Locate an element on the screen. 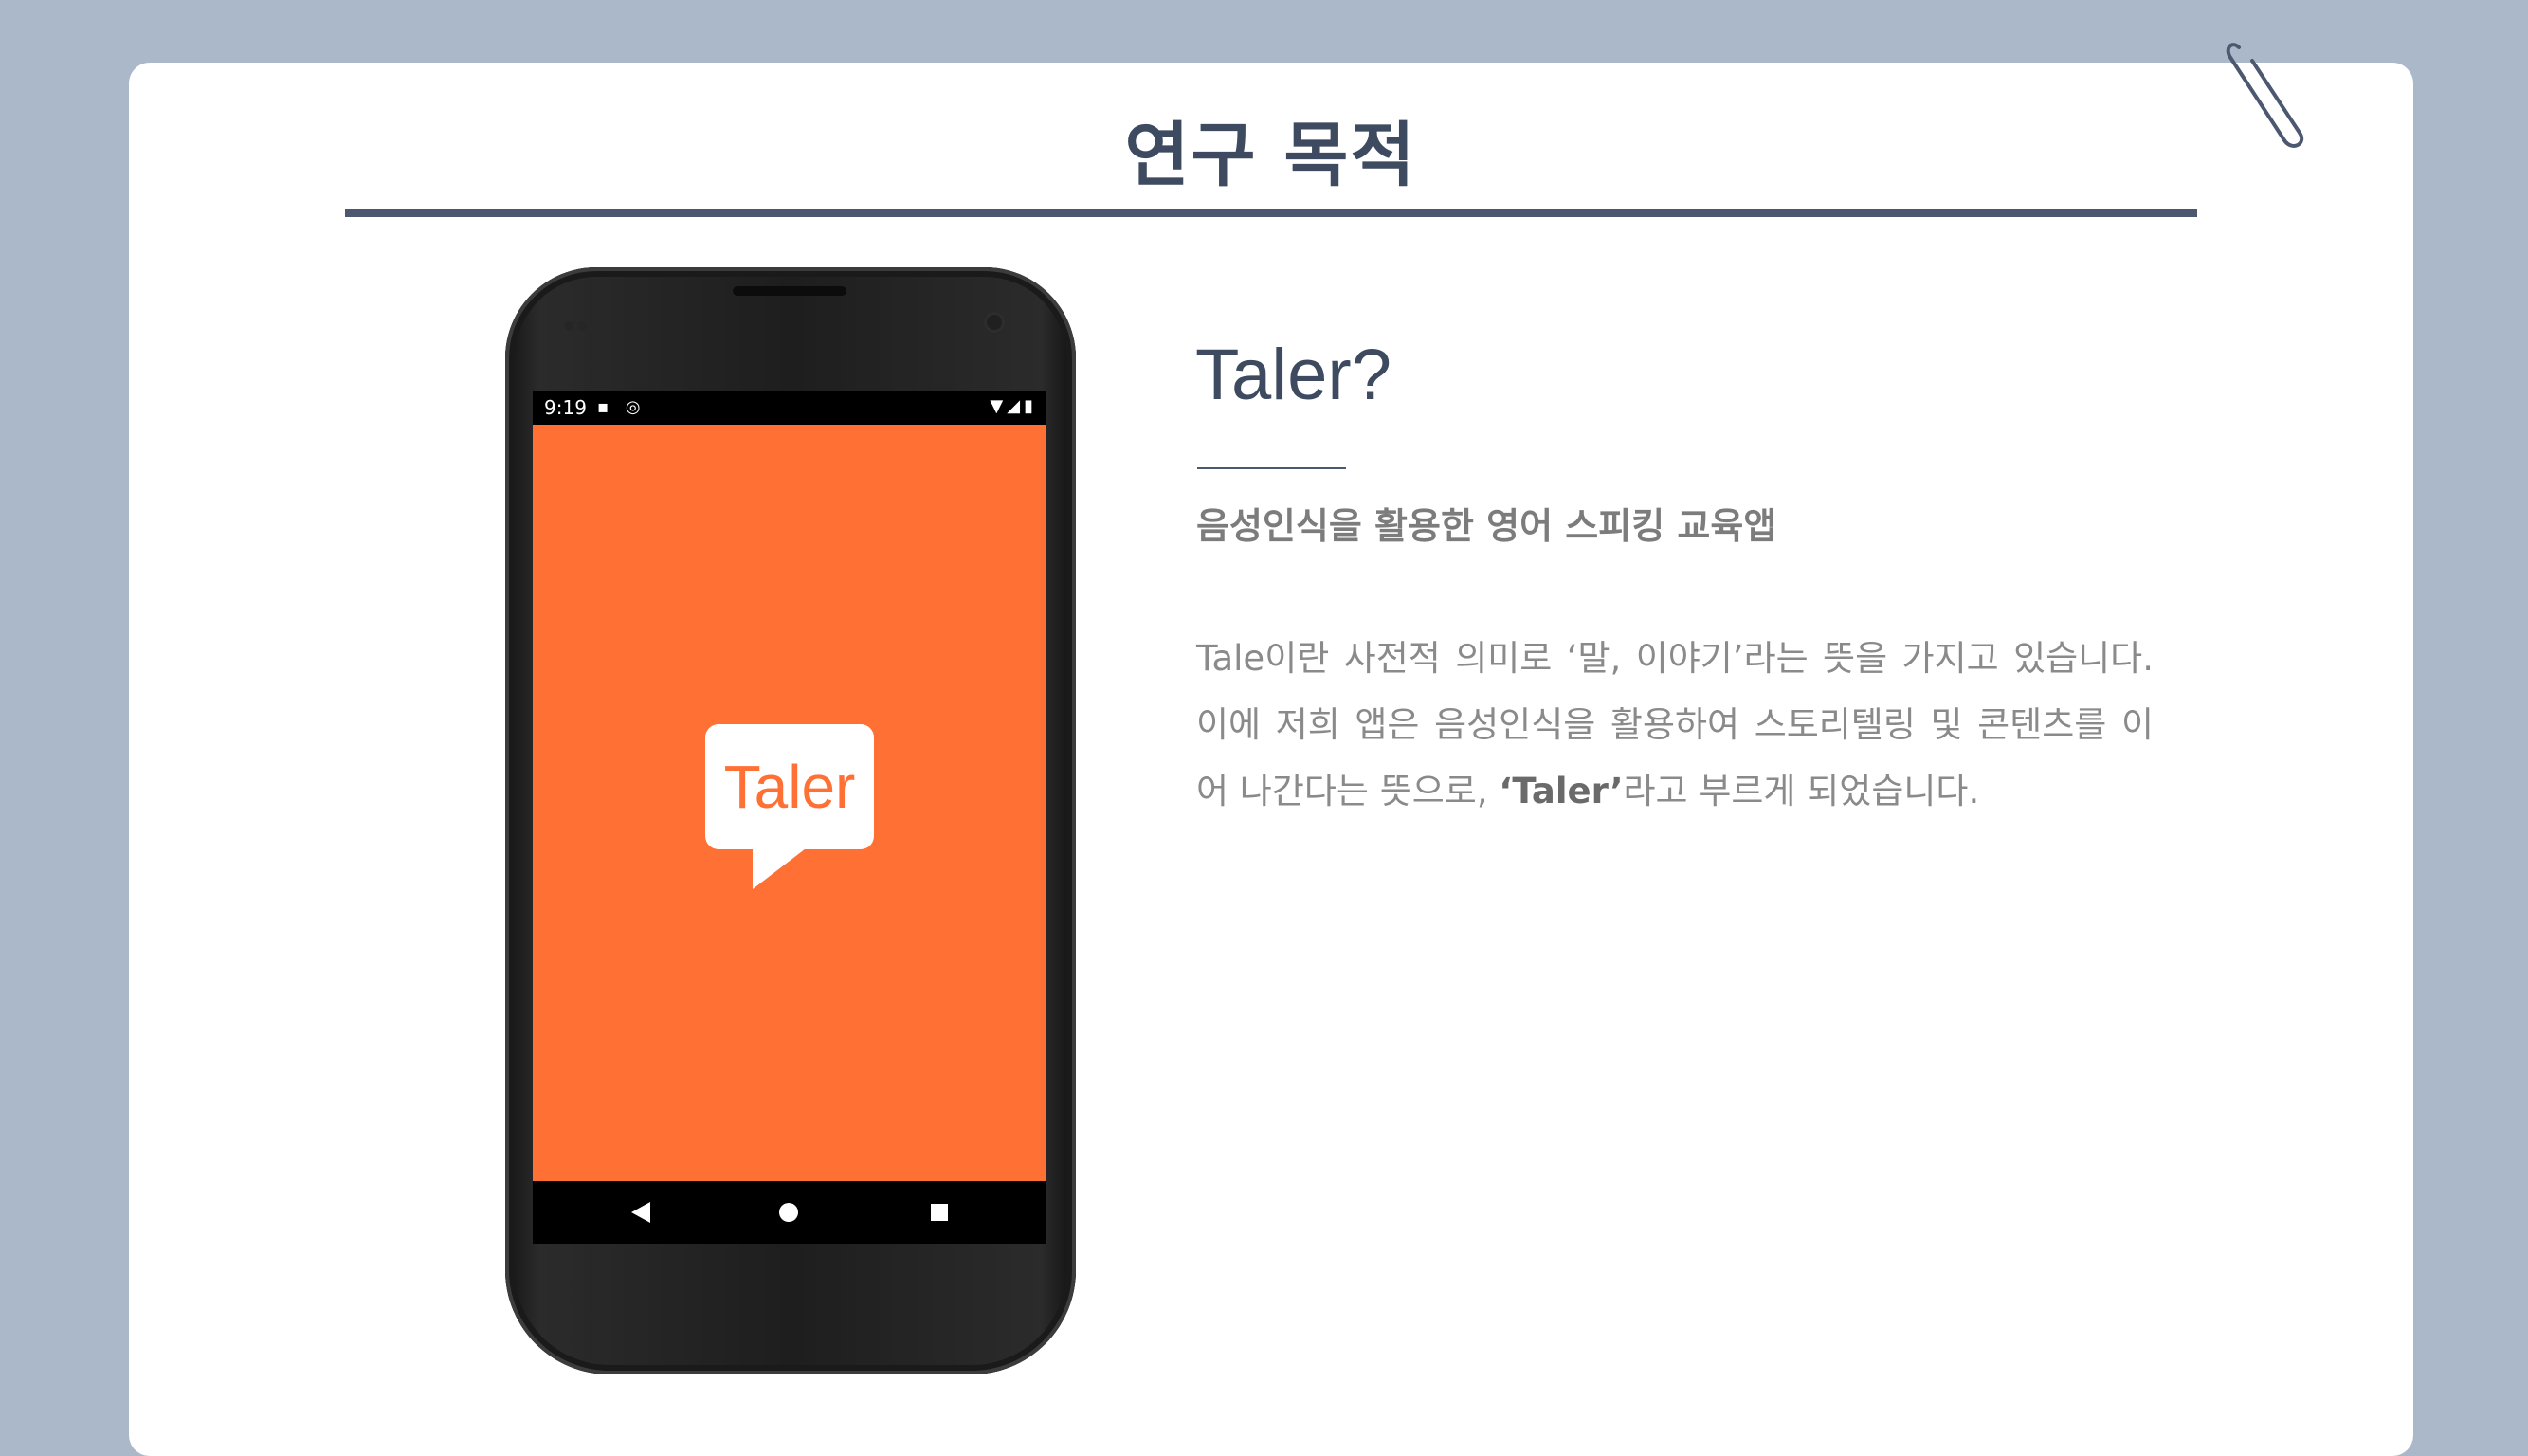 The height and width of the screenshot is (1456, 2528). speech-bubble-icon: Taler is located at coordinates (789, 786).